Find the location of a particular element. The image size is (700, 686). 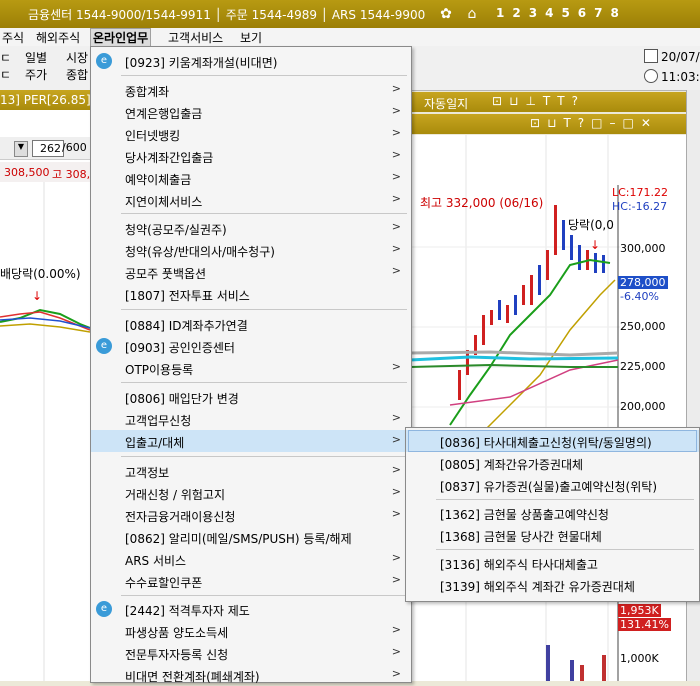

screen-tab-2: 2 is located at coordinates (516, 13).